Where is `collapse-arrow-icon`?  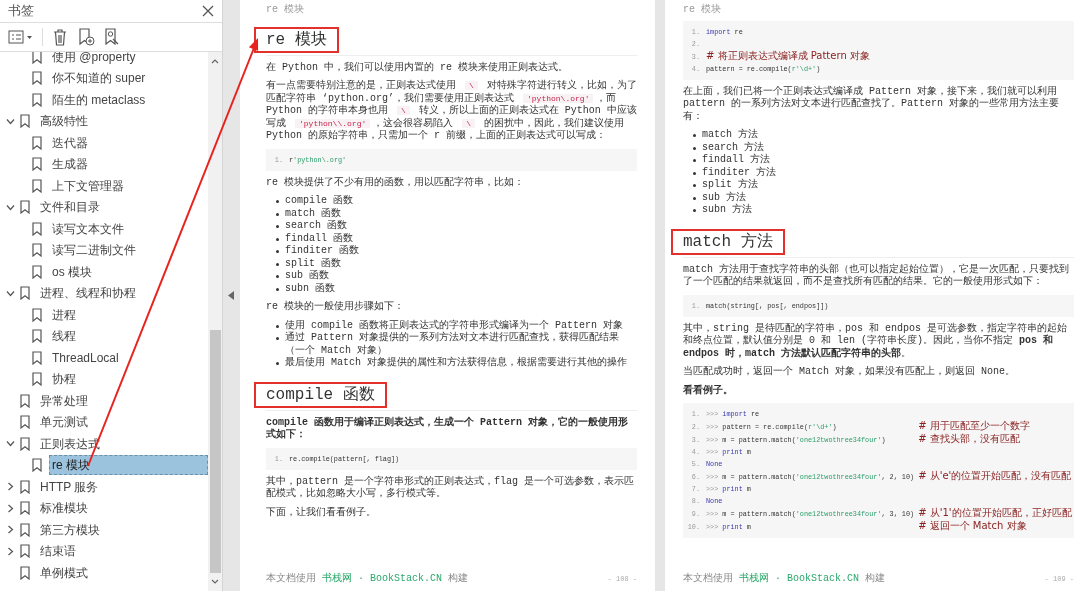 collapse-arrow-icon is located at coordinates (231, 295).